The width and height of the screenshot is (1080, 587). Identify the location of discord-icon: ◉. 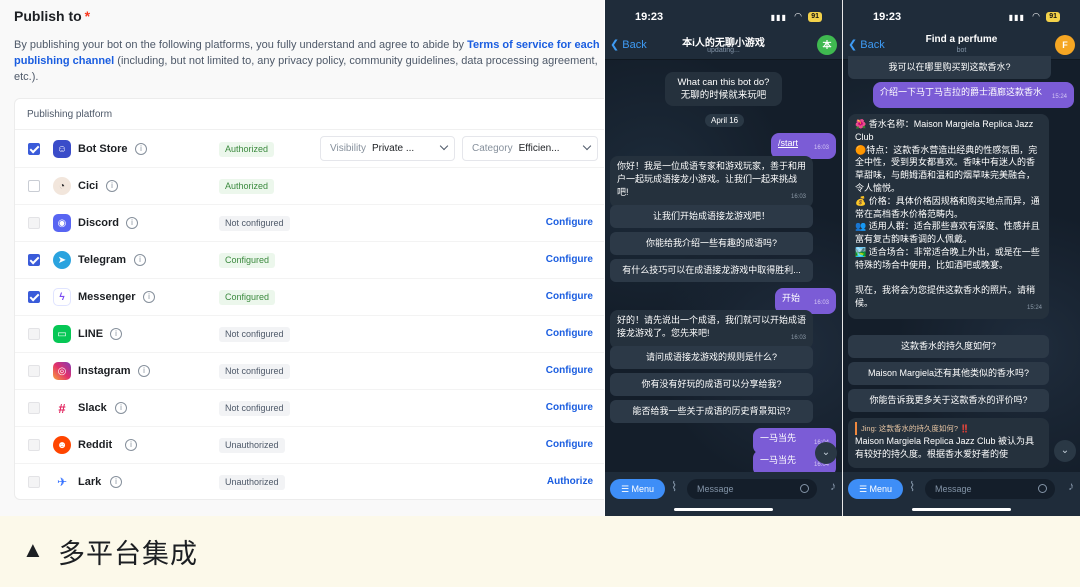
(62, 223).